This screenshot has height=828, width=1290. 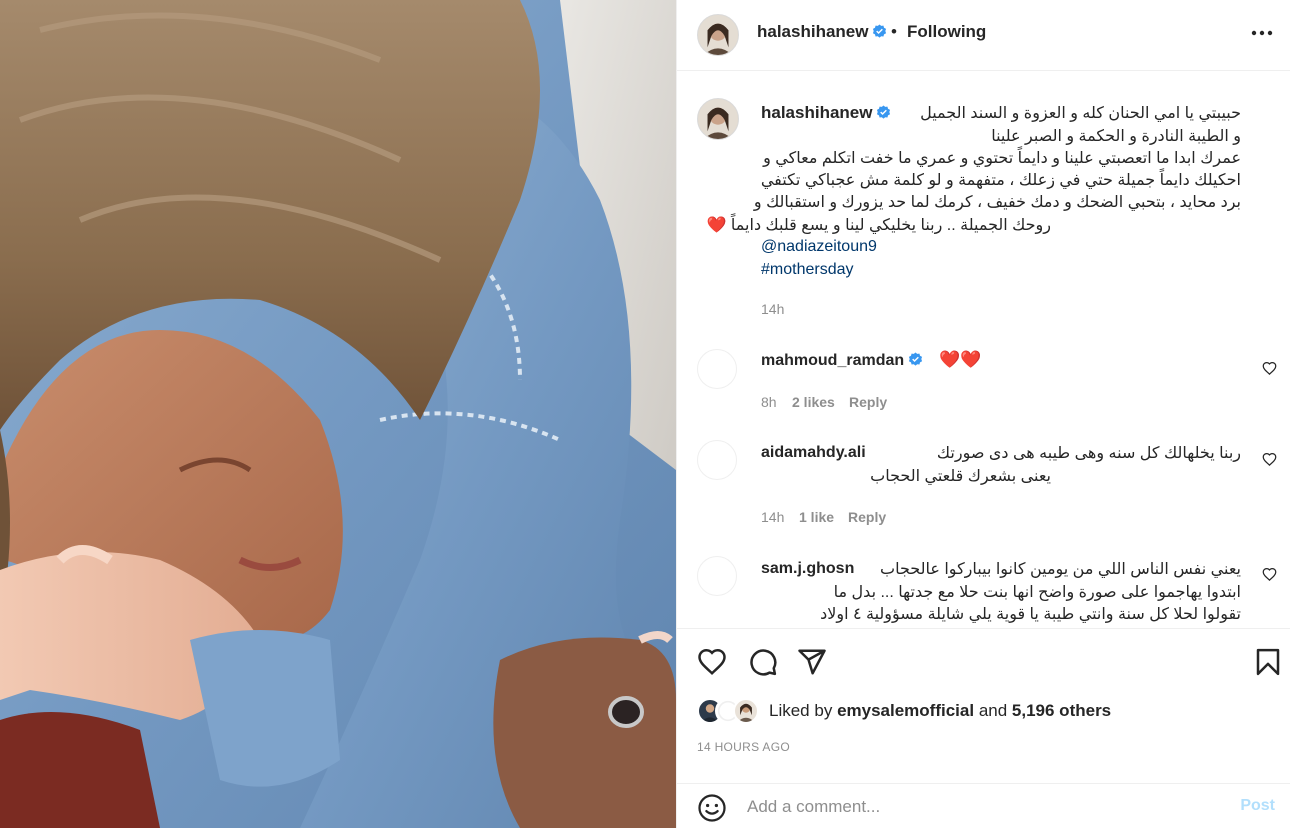 What do you see at coordinates (816, 517) in the screenshot?
I see `comment-likes: 1 like` at bounding box center [816, 517].